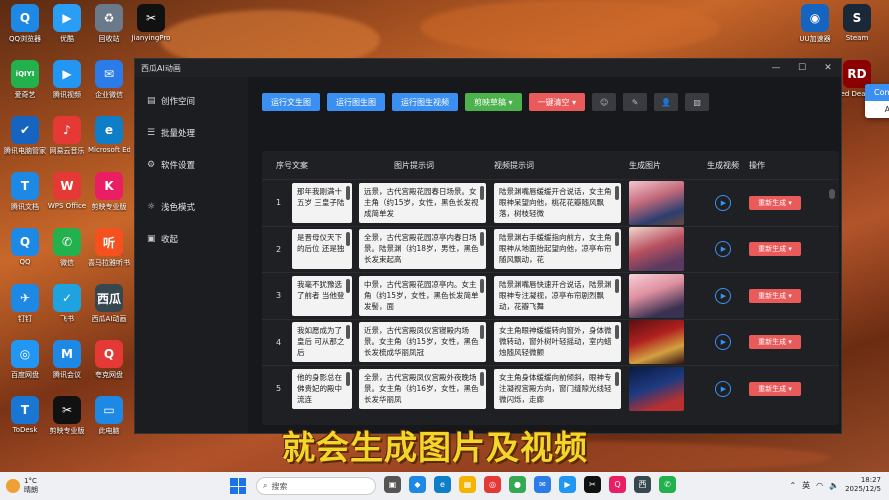 The image size is (889, 500). I want to click on sidebar-item-batch: ☰ 批量处理, so click(197, 133).